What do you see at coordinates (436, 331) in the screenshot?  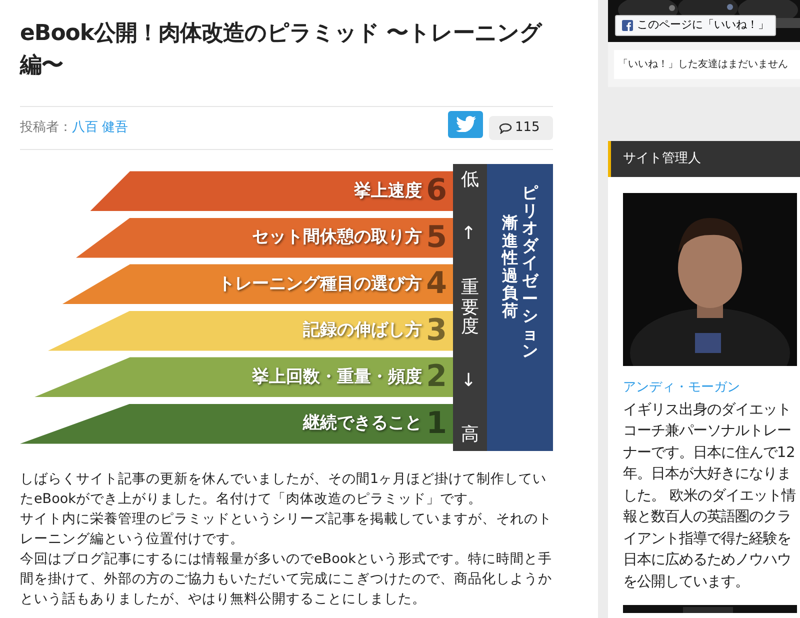 I see `tier-number: 3` at bounding box center [436, 331].